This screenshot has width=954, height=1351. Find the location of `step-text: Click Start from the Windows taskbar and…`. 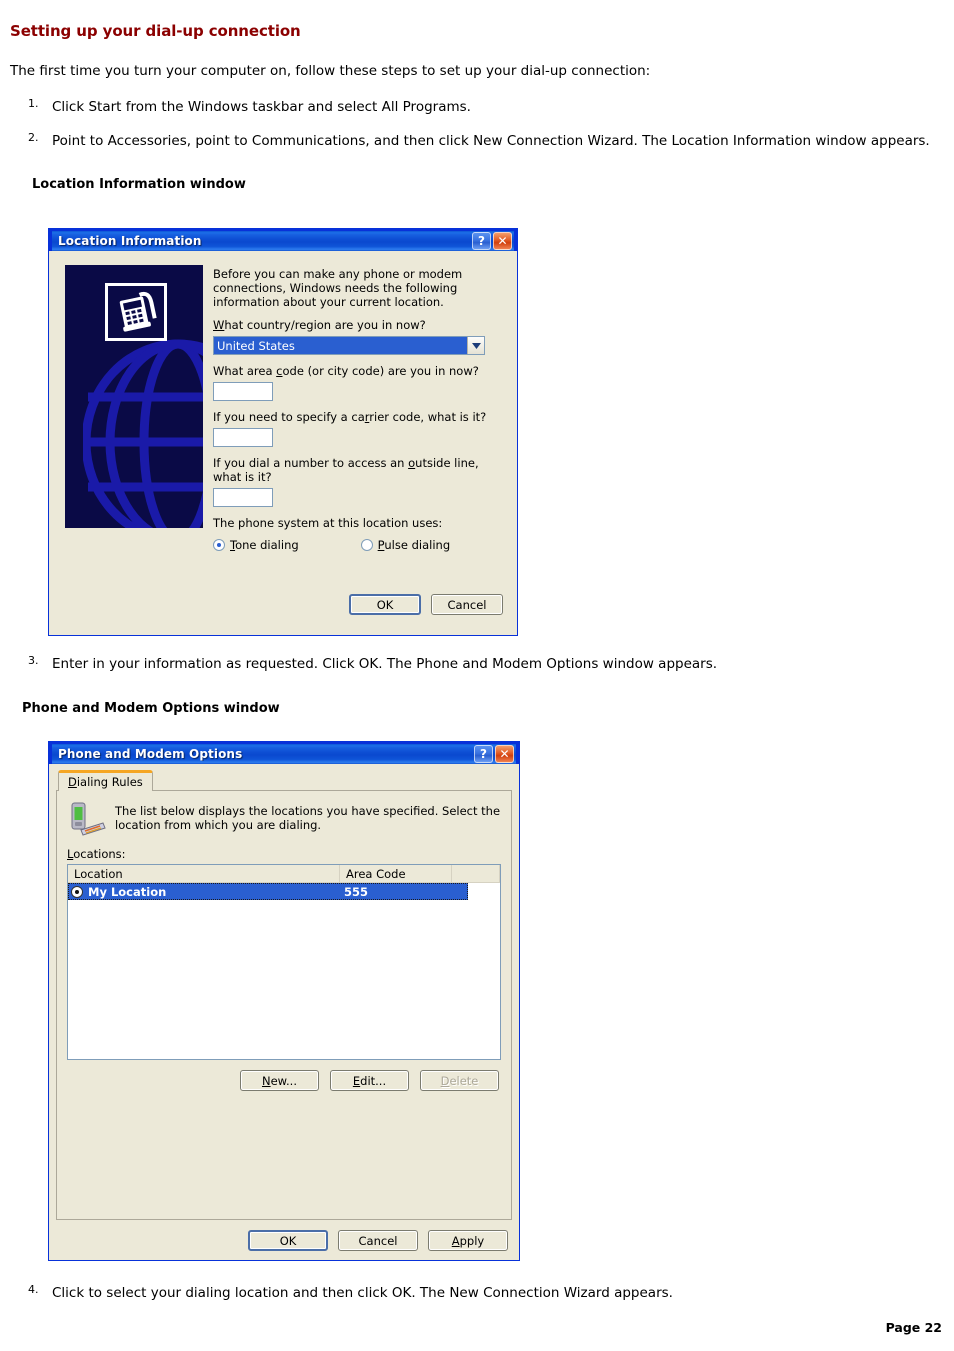

step-text: Click Start from the Windows taskbar and… is located at coordinates (261, 107).